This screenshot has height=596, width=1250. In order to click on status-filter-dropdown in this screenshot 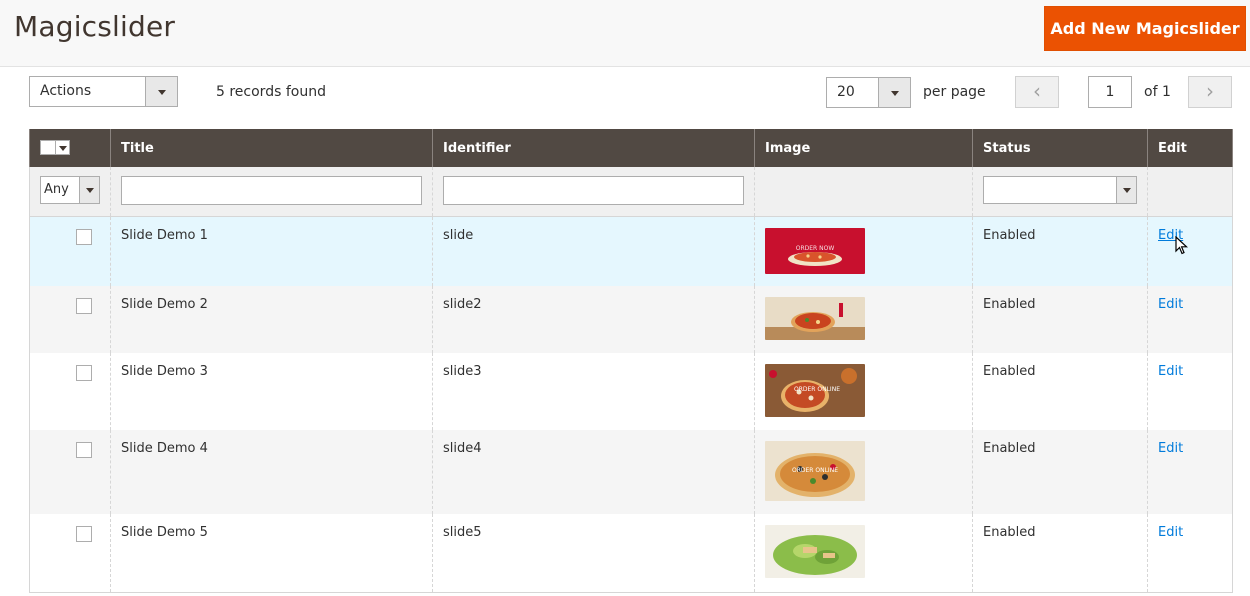, I will do `click(1060, 190)`.